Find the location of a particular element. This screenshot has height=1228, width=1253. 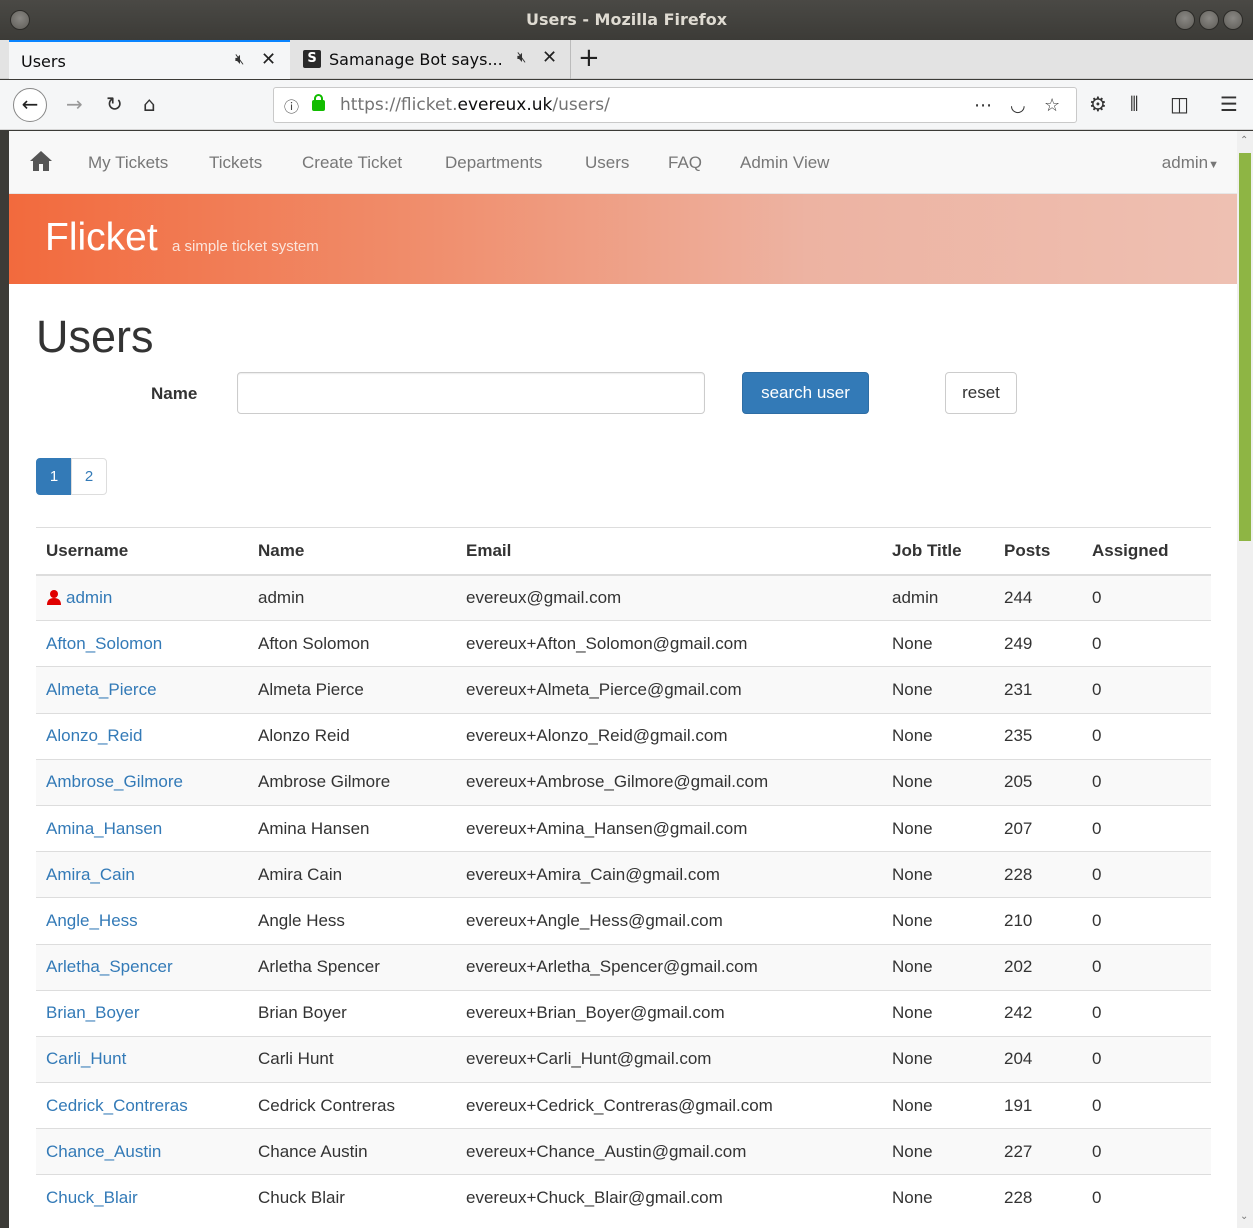

home-icon: ⌂ is located at coordinates (149, 104).